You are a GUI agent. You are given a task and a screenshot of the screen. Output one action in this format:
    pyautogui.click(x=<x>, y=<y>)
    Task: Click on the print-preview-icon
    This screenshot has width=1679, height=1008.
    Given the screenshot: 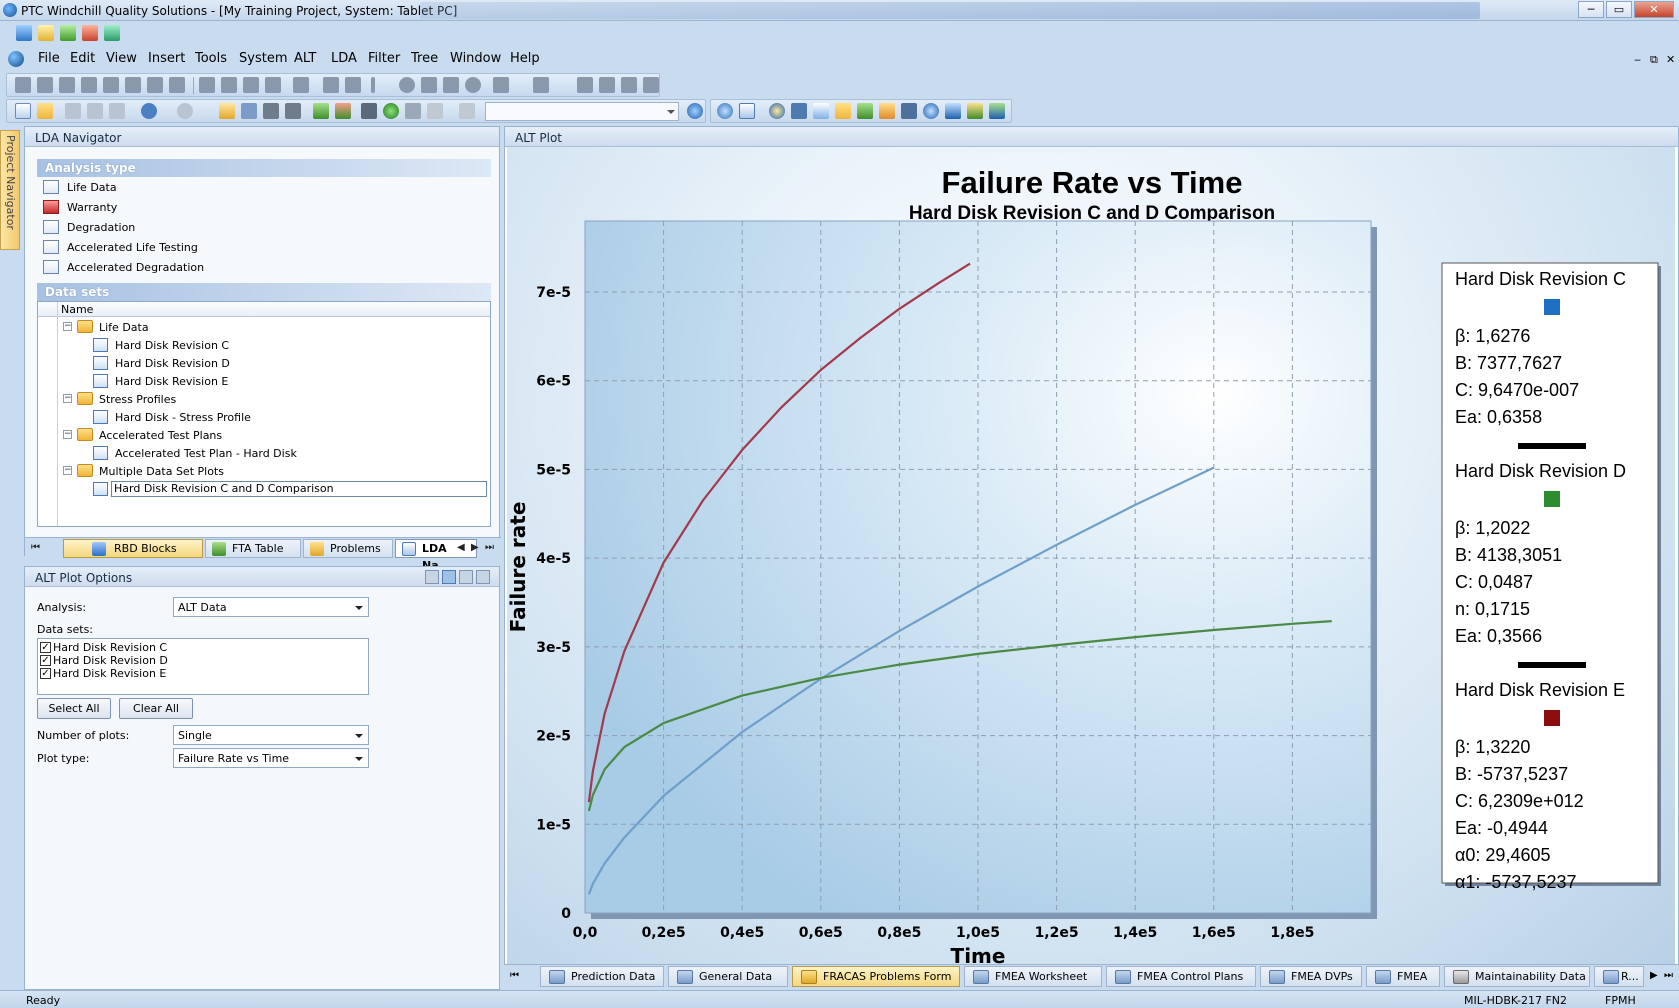 What is the action you would take?
    pyautogui.click(x=249, y=111)
    